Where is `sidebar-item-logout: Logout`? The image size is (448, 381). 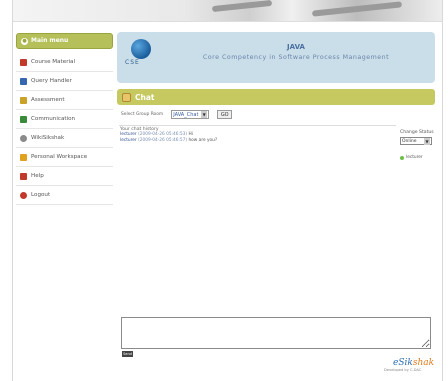
sidebar-item-logout: Logout is located at coordinates (64, 195).